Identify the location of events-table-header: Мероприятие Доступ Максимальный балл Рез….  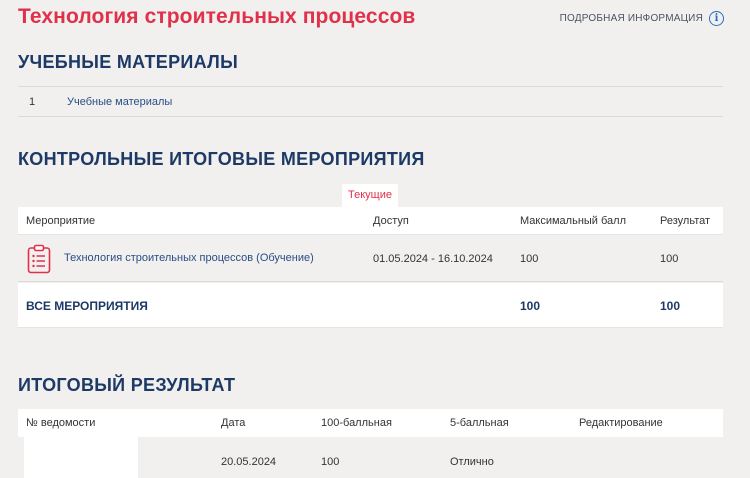
(370, 221).